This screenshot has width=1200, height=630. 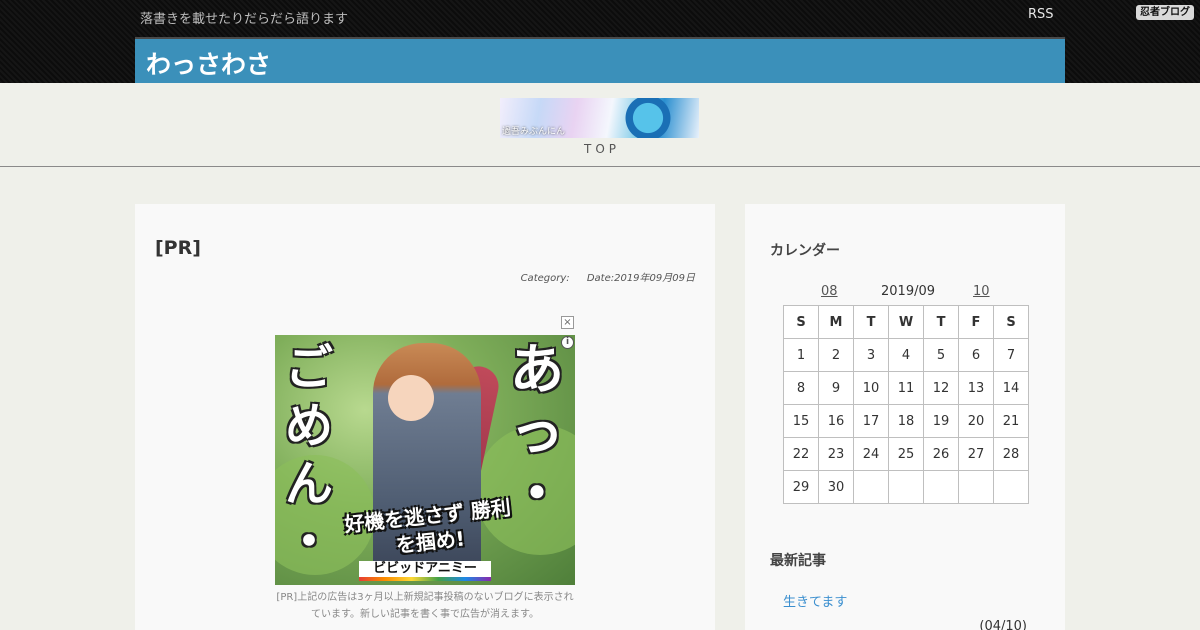 I want to click on calendar-day: 1, so click(x=801, y=355).